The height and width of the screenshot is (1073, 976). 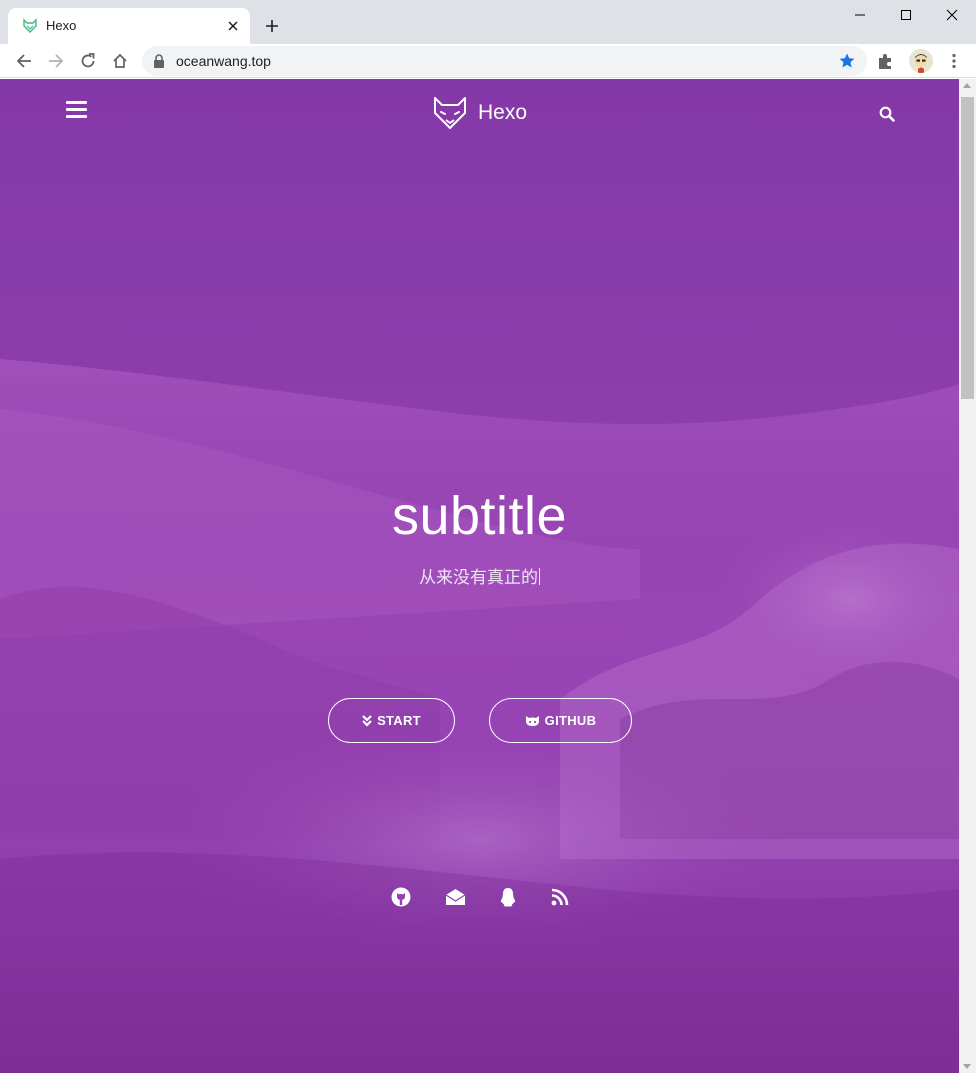 I want to click on url-text: oceanwang.top, so click(x=223, y=61).